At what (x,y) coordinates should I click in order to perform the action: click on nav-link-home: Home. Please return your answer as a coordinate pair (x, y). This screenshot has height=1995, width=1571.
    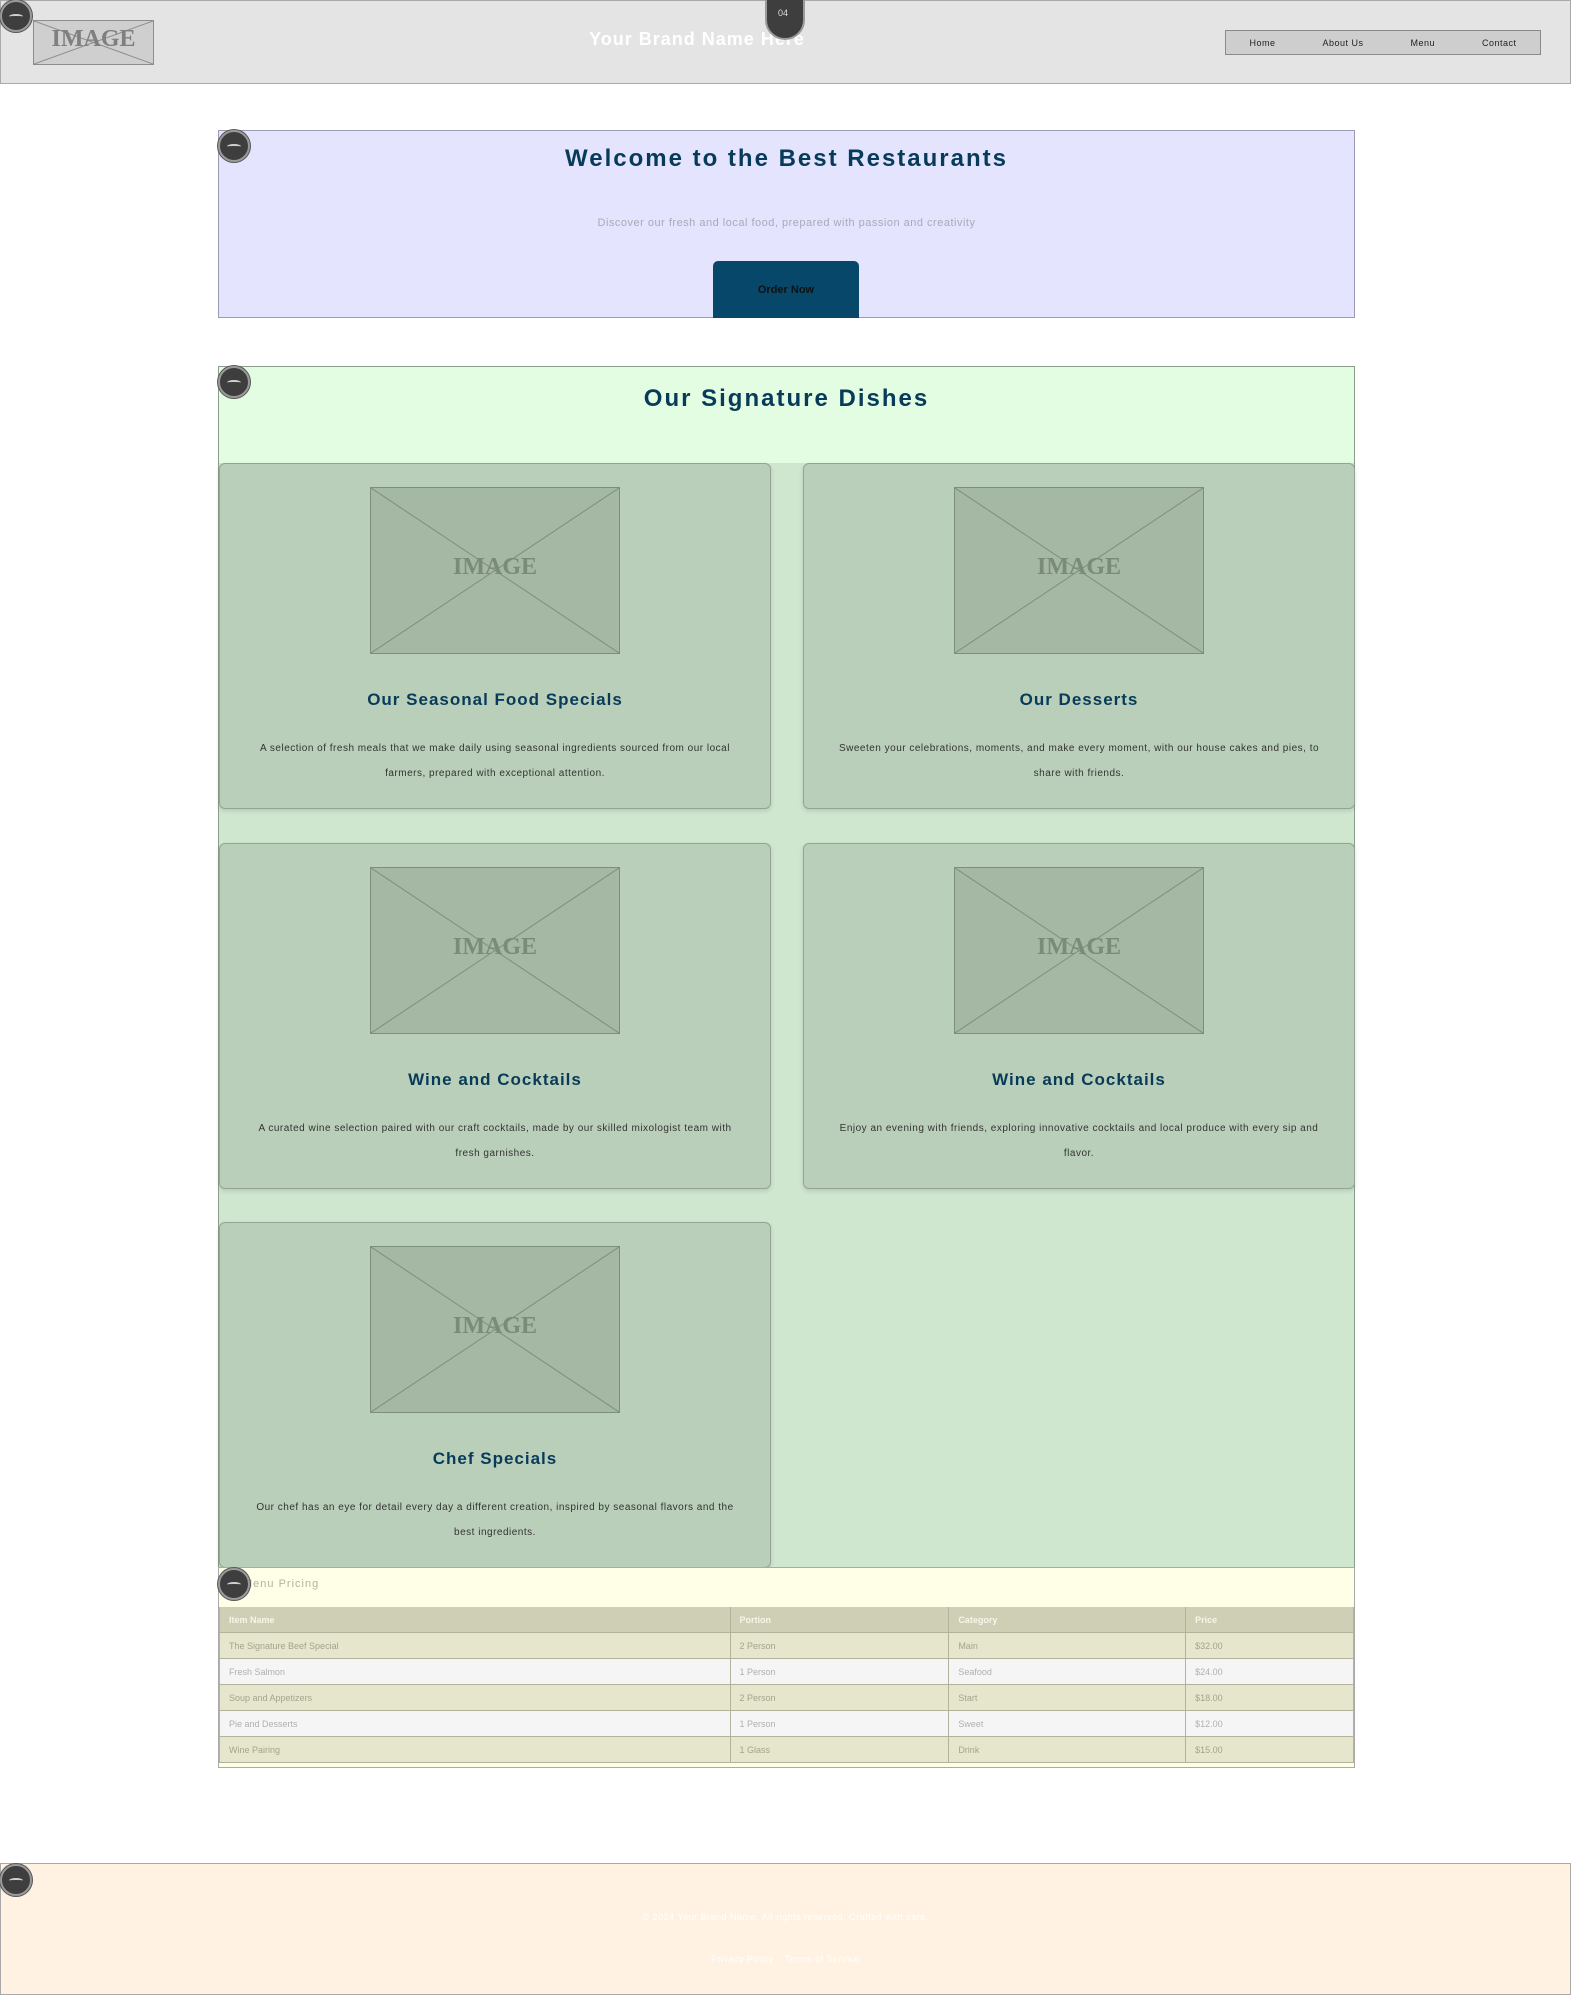
    Looking at the image, I should click on (1262, 43).